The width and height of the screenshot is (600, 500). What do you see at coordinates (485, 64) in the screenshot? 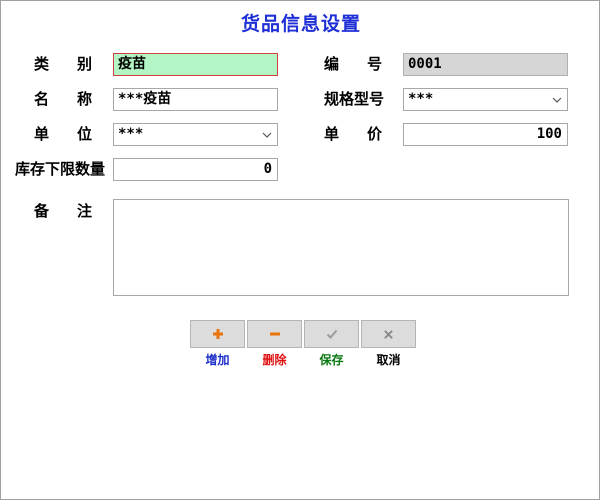
I see `code-field: 0001` at bounding box center [485, 64].